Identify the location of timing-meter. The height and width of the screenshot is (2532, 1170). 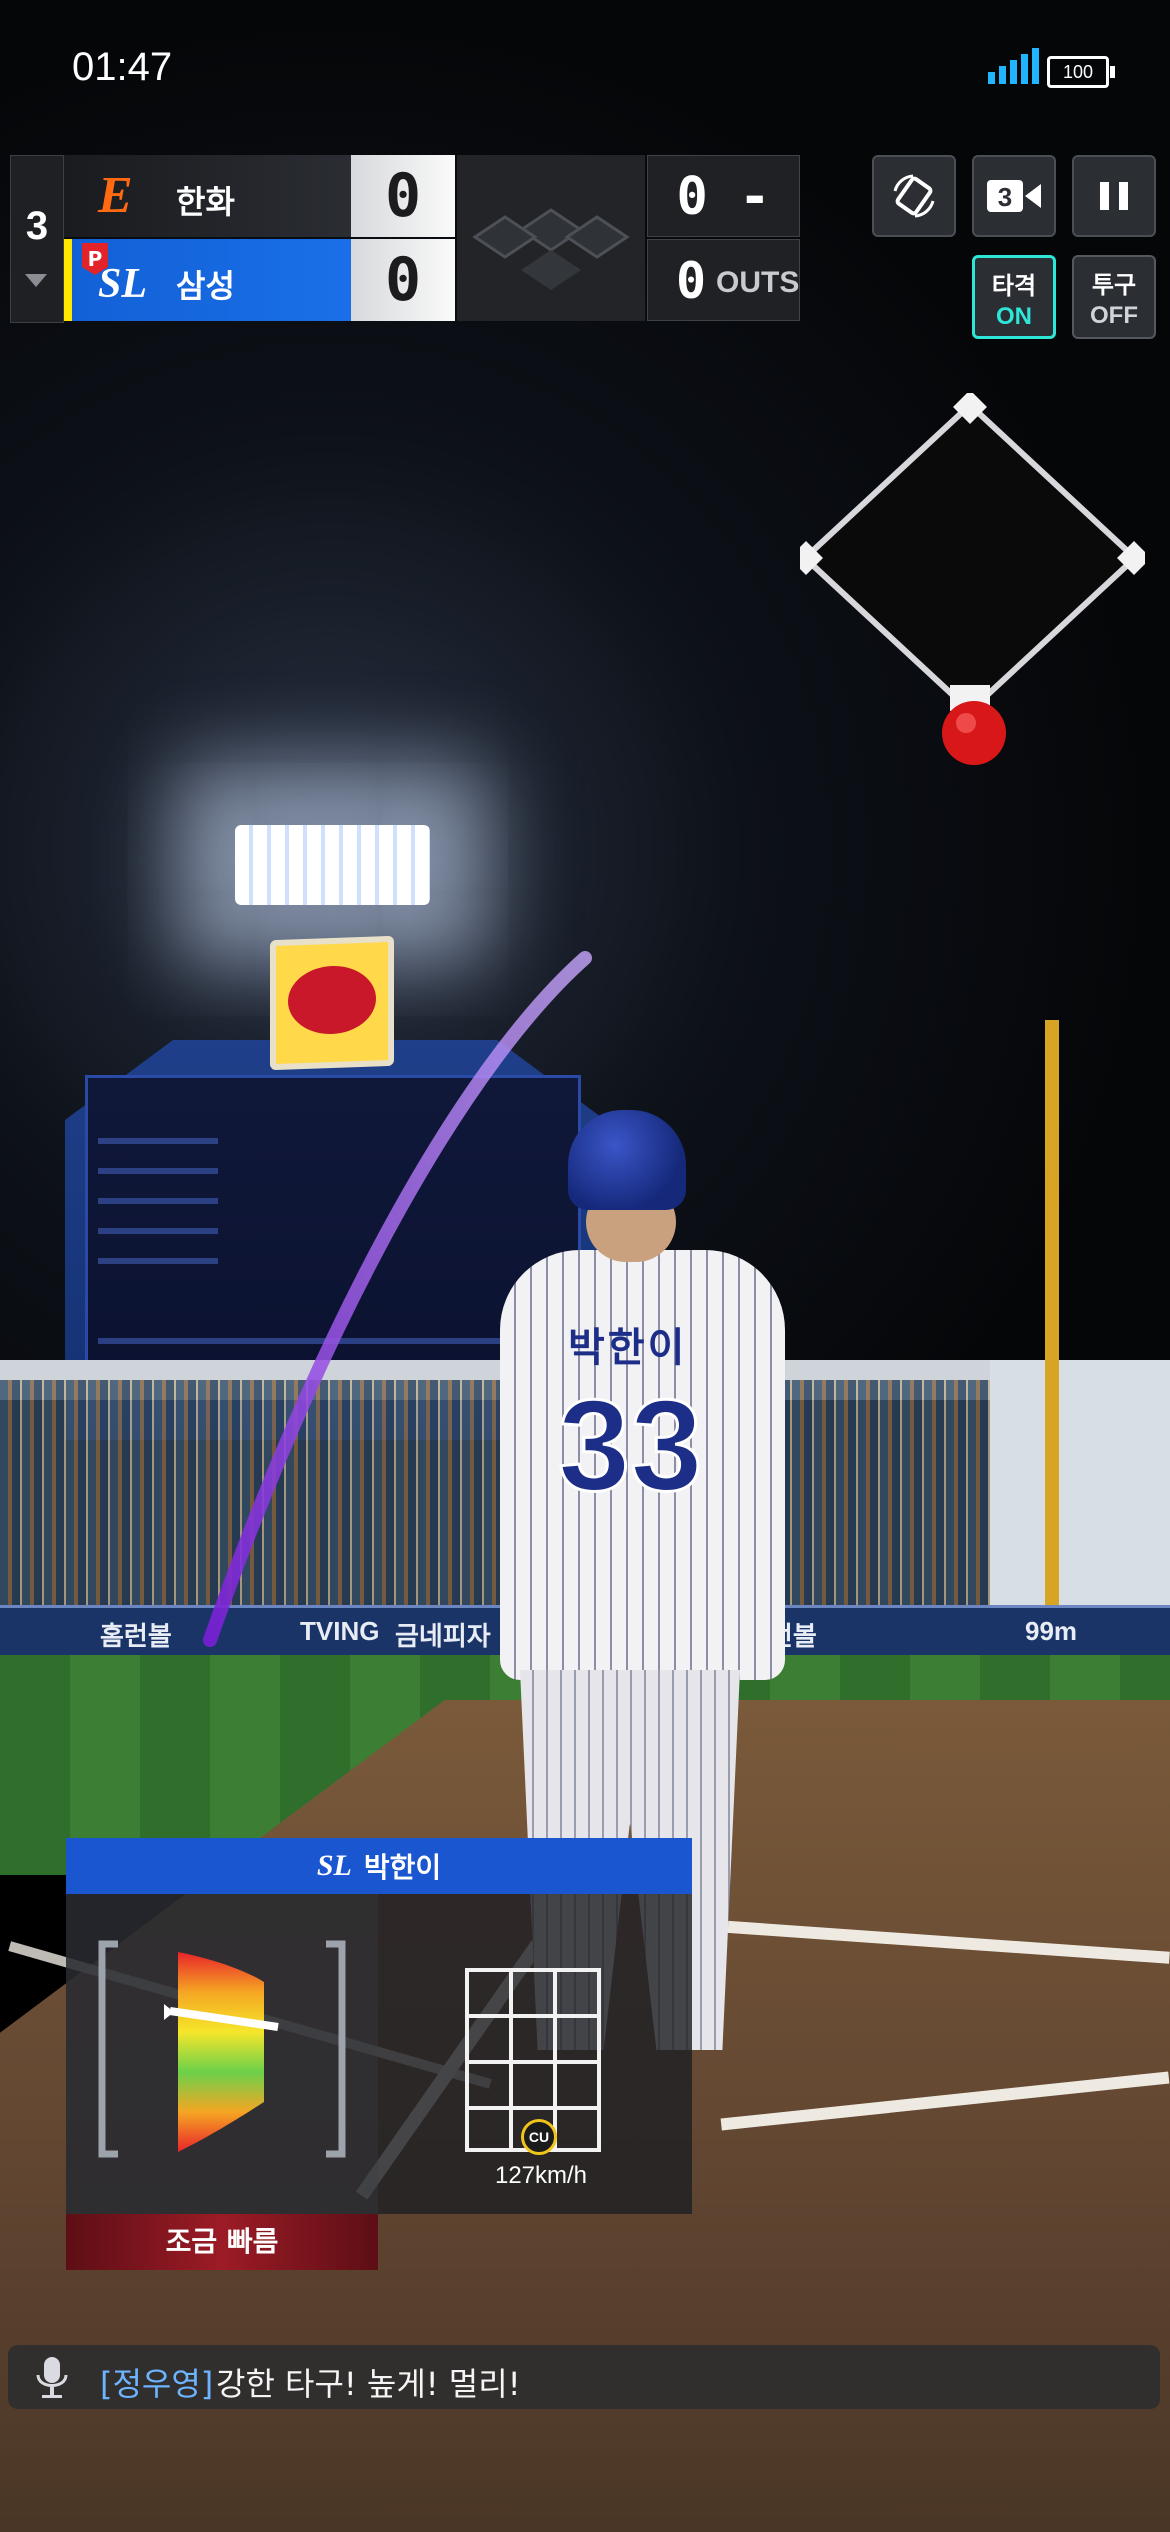
(222, 2054).